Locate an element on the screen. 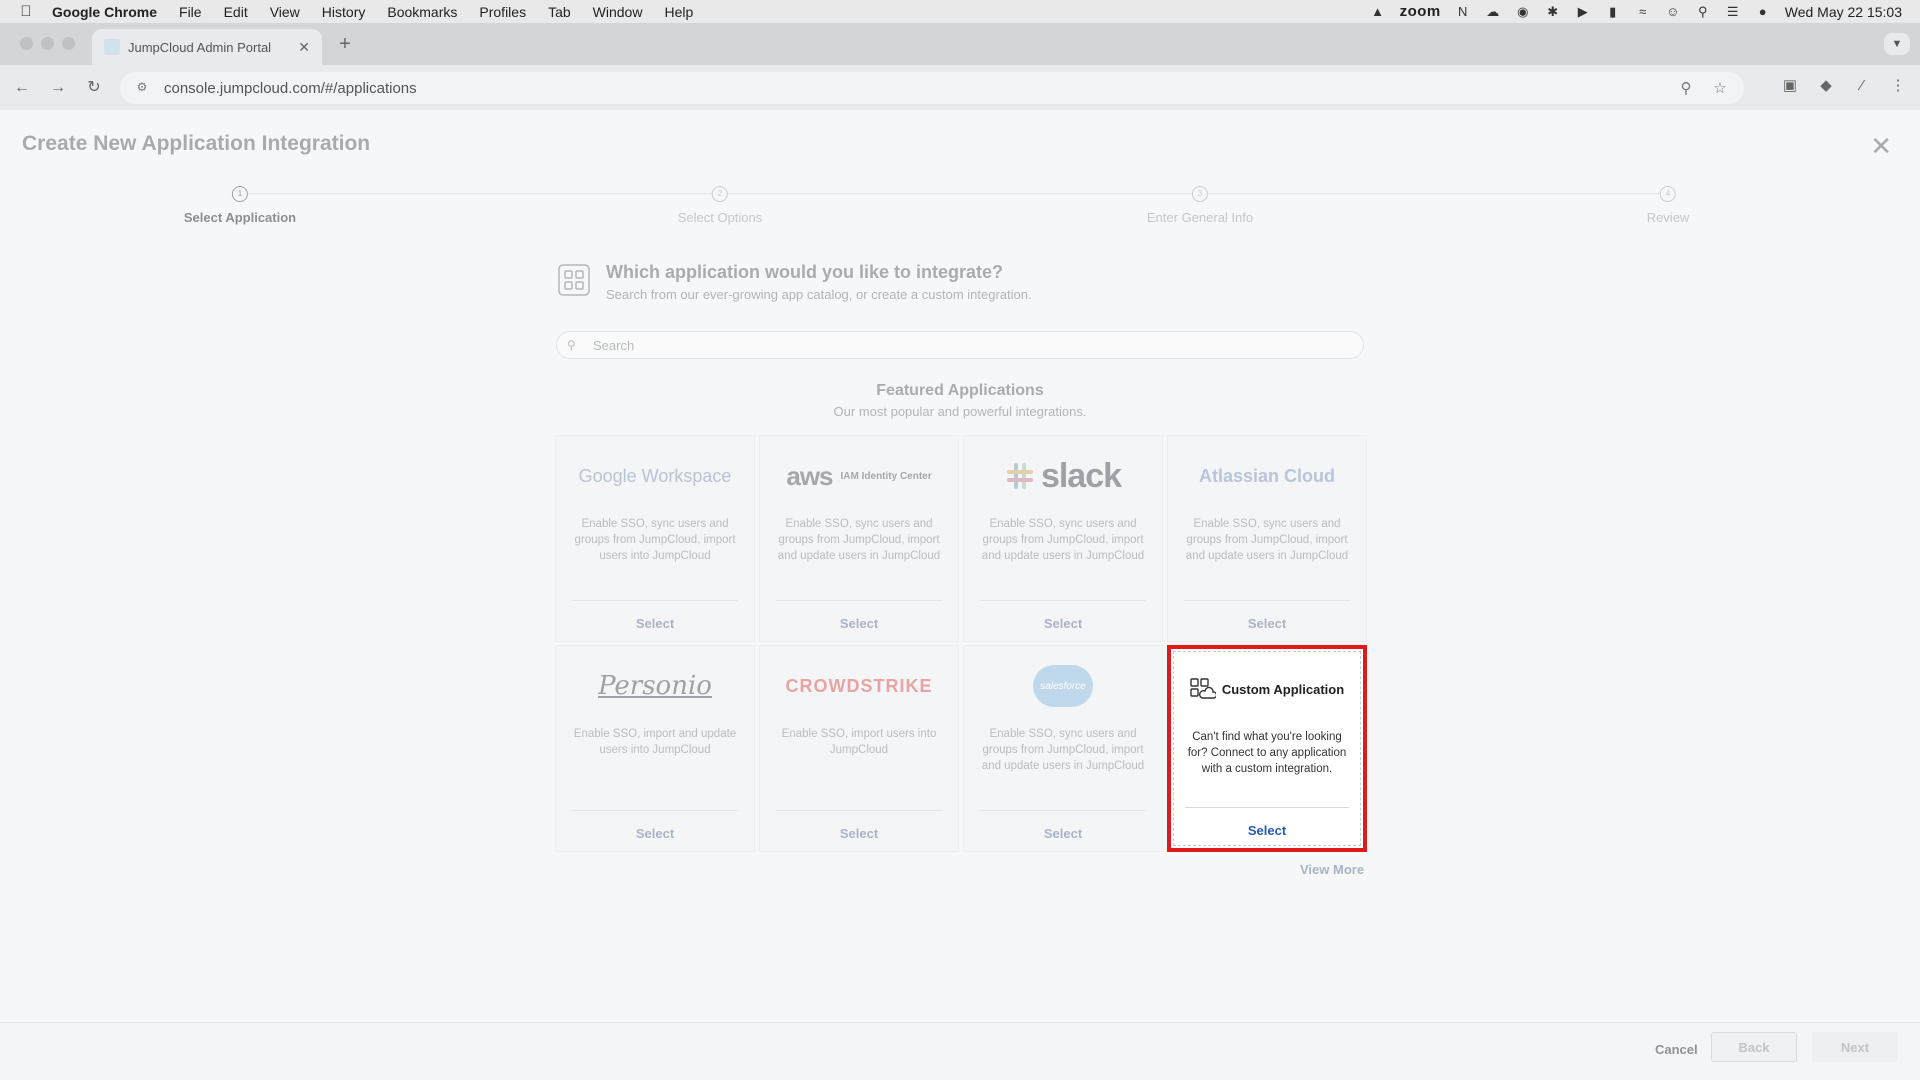 Image resolution: width=1920 pixels, height=1080 pixels. app-search-box: ⚲ is located at coordinates (960, 345).